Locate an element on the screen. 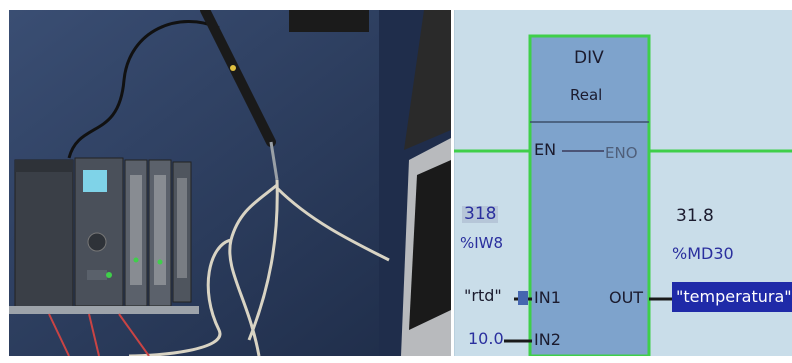 This screenshot has width=792, height=363. pin-in2: IN2 is located at coordinates (547, 339).